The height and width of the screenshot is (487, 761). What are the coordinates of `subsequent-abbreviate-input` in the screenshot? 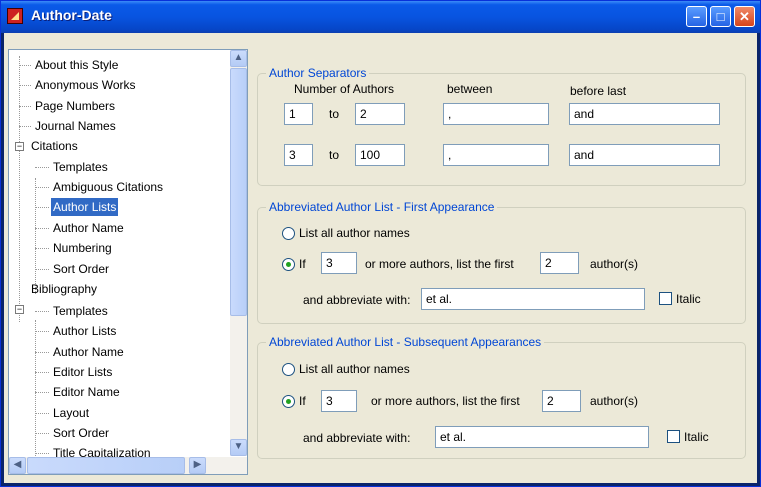 It's located at (542, 437).